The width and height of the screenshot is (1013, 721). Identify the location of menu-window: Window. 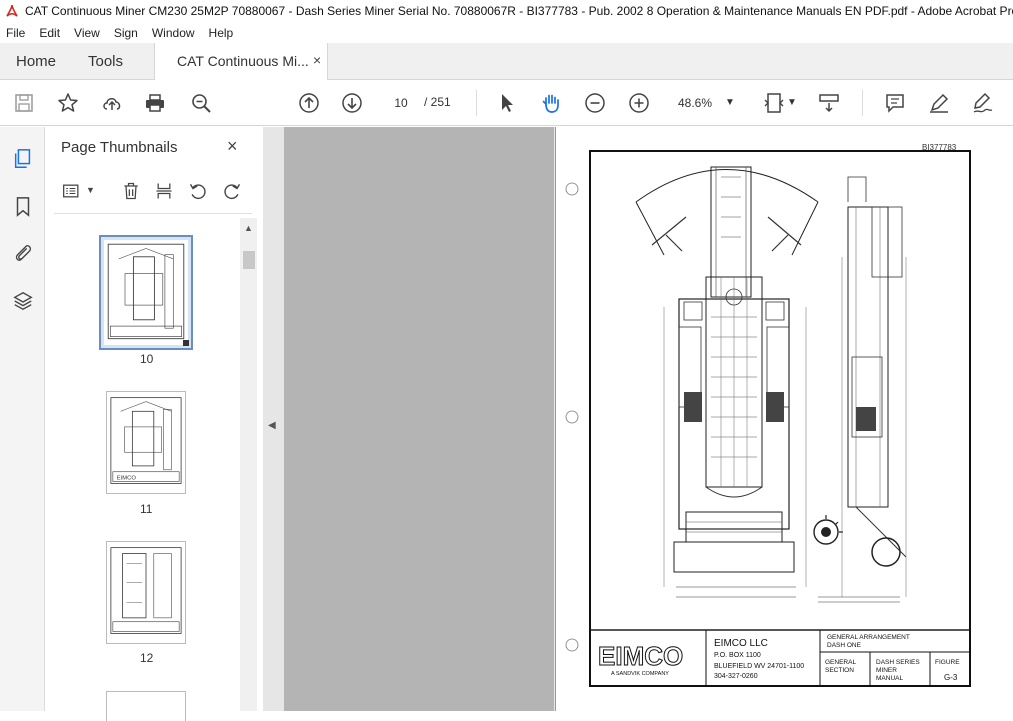
(174, 33).